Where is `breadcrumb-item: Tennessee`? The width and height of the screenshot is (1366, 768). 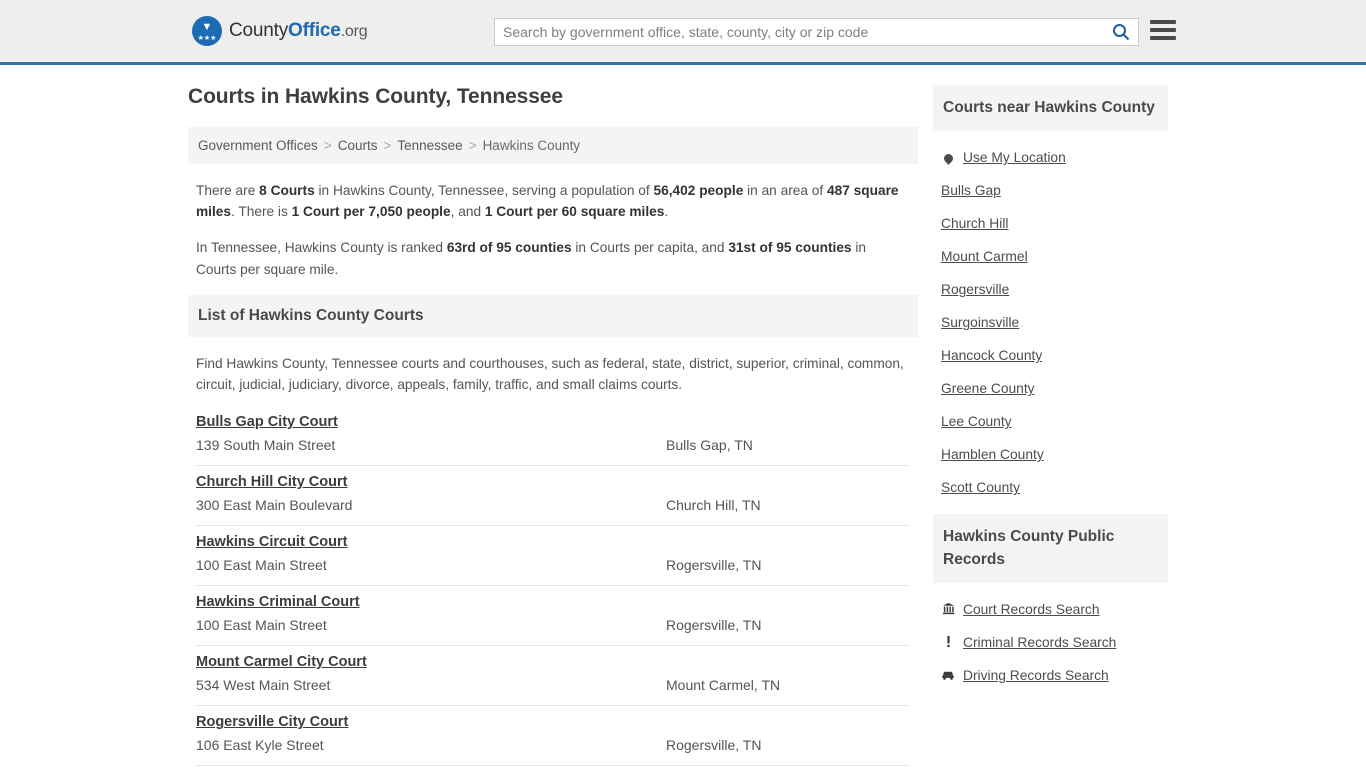
breadcrumb-item: Tennessee is located at coordinates (429, 145).